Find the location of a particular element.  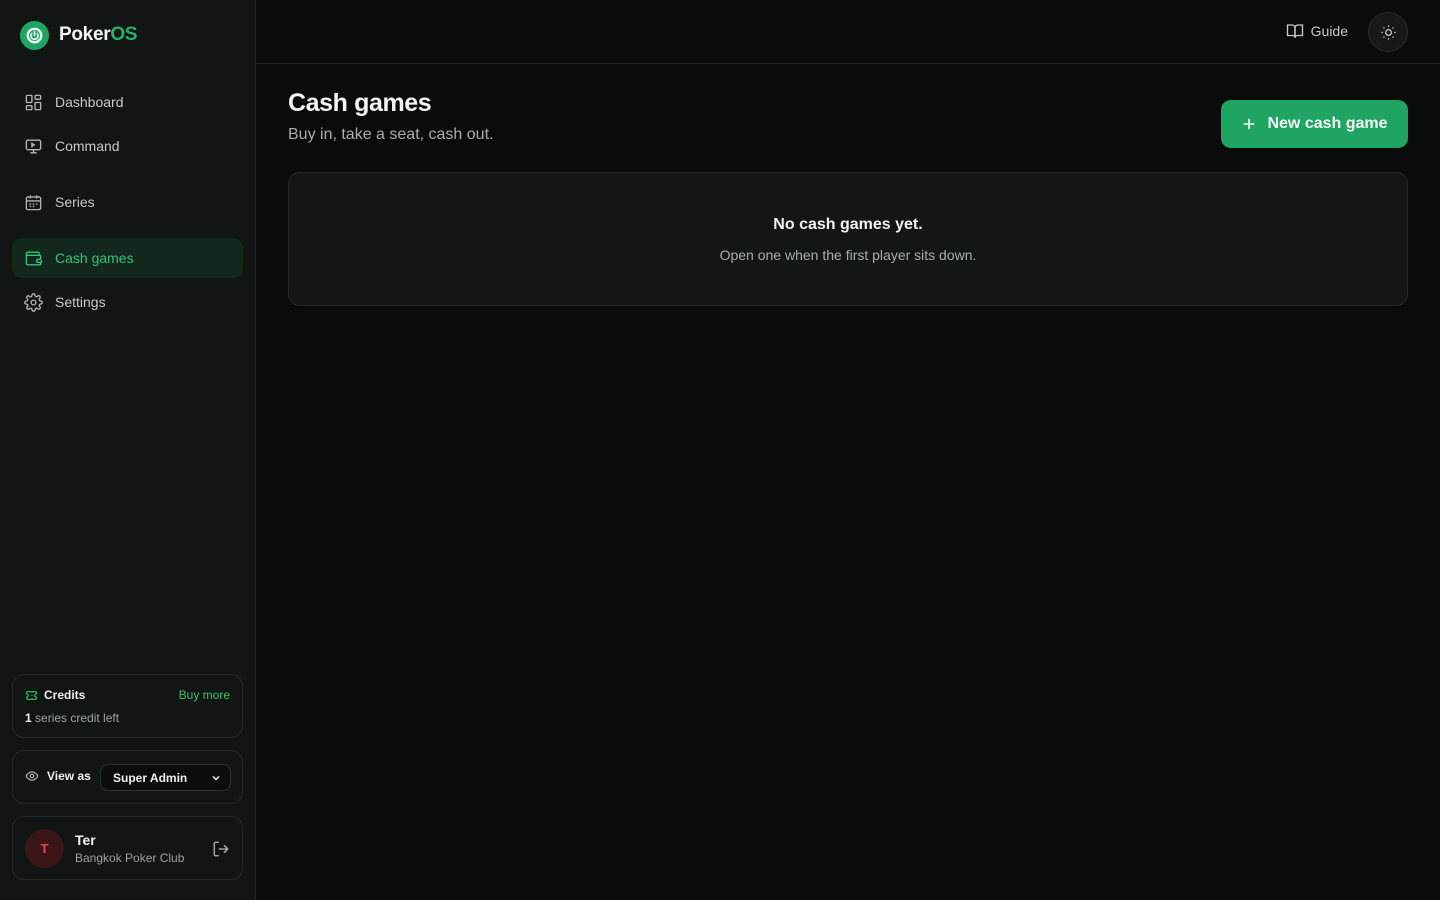

sidebar-item-label: Settings is located at coordinates (80, 302).